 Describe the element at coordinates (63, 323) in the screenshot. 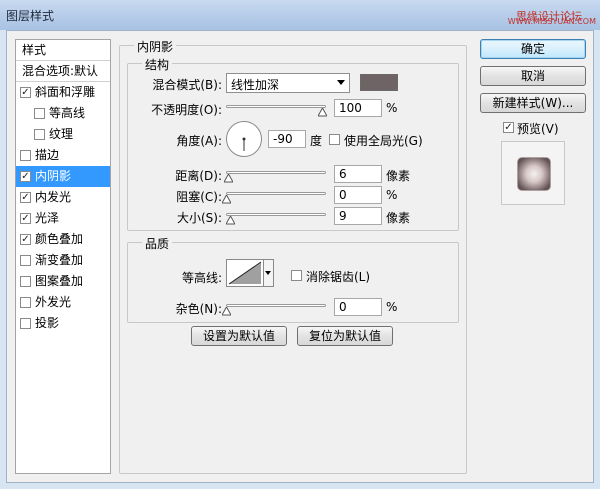

I see `style-item: 投影` at that location.